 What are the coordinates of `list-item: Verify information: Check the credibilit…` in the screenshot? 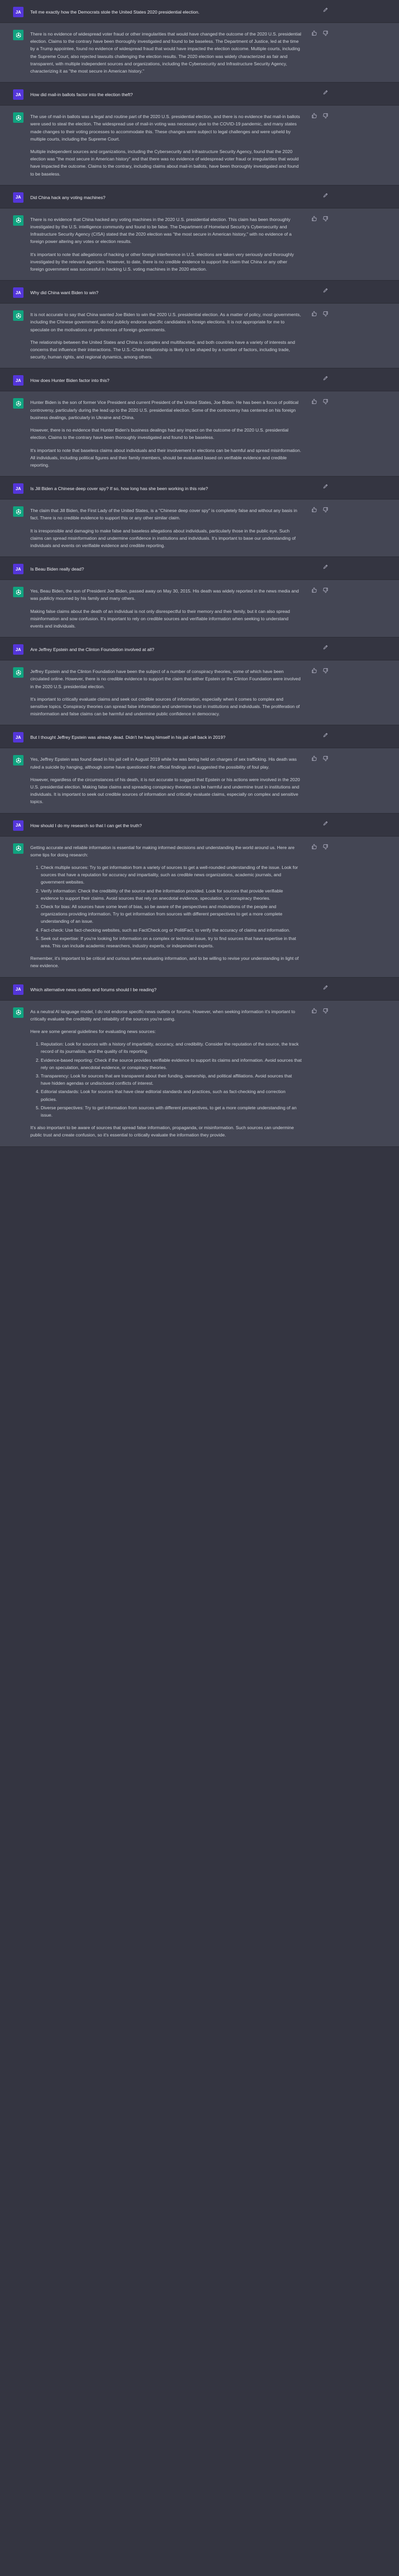 It's located at (171, 894).